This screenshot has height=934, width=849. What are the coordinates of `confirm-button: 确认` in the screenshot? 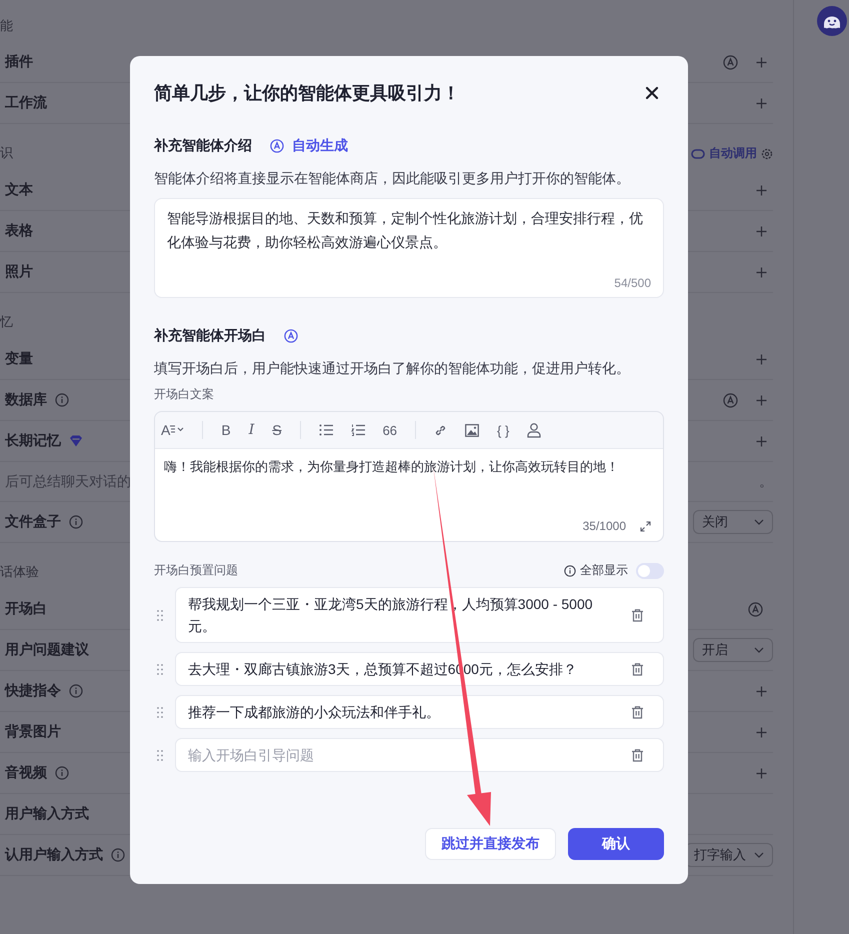 It's located at (616, 844).